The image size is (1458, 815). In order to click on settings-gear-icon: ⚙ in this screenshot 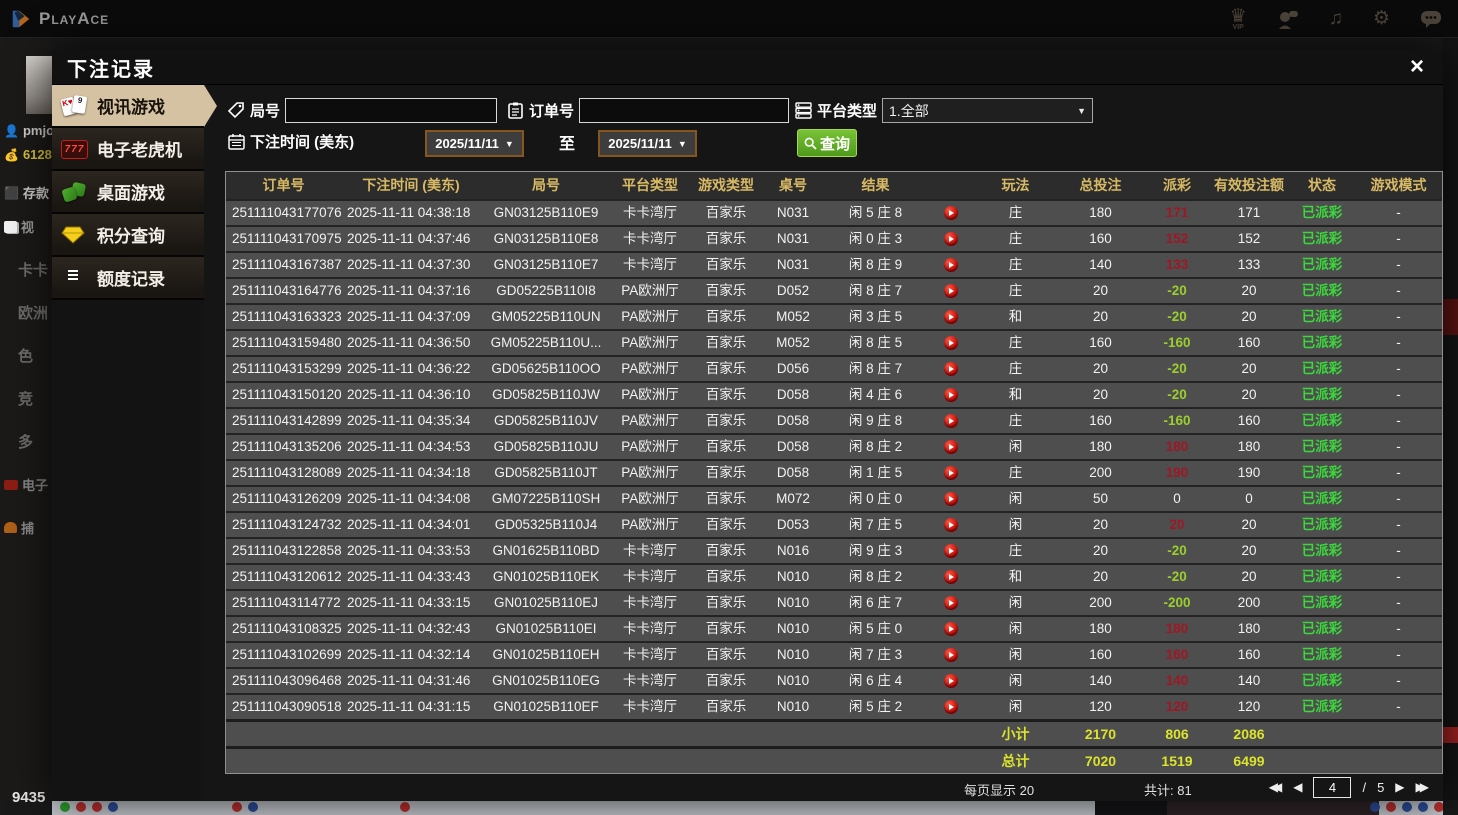, I will do `click(1381, 18)`.